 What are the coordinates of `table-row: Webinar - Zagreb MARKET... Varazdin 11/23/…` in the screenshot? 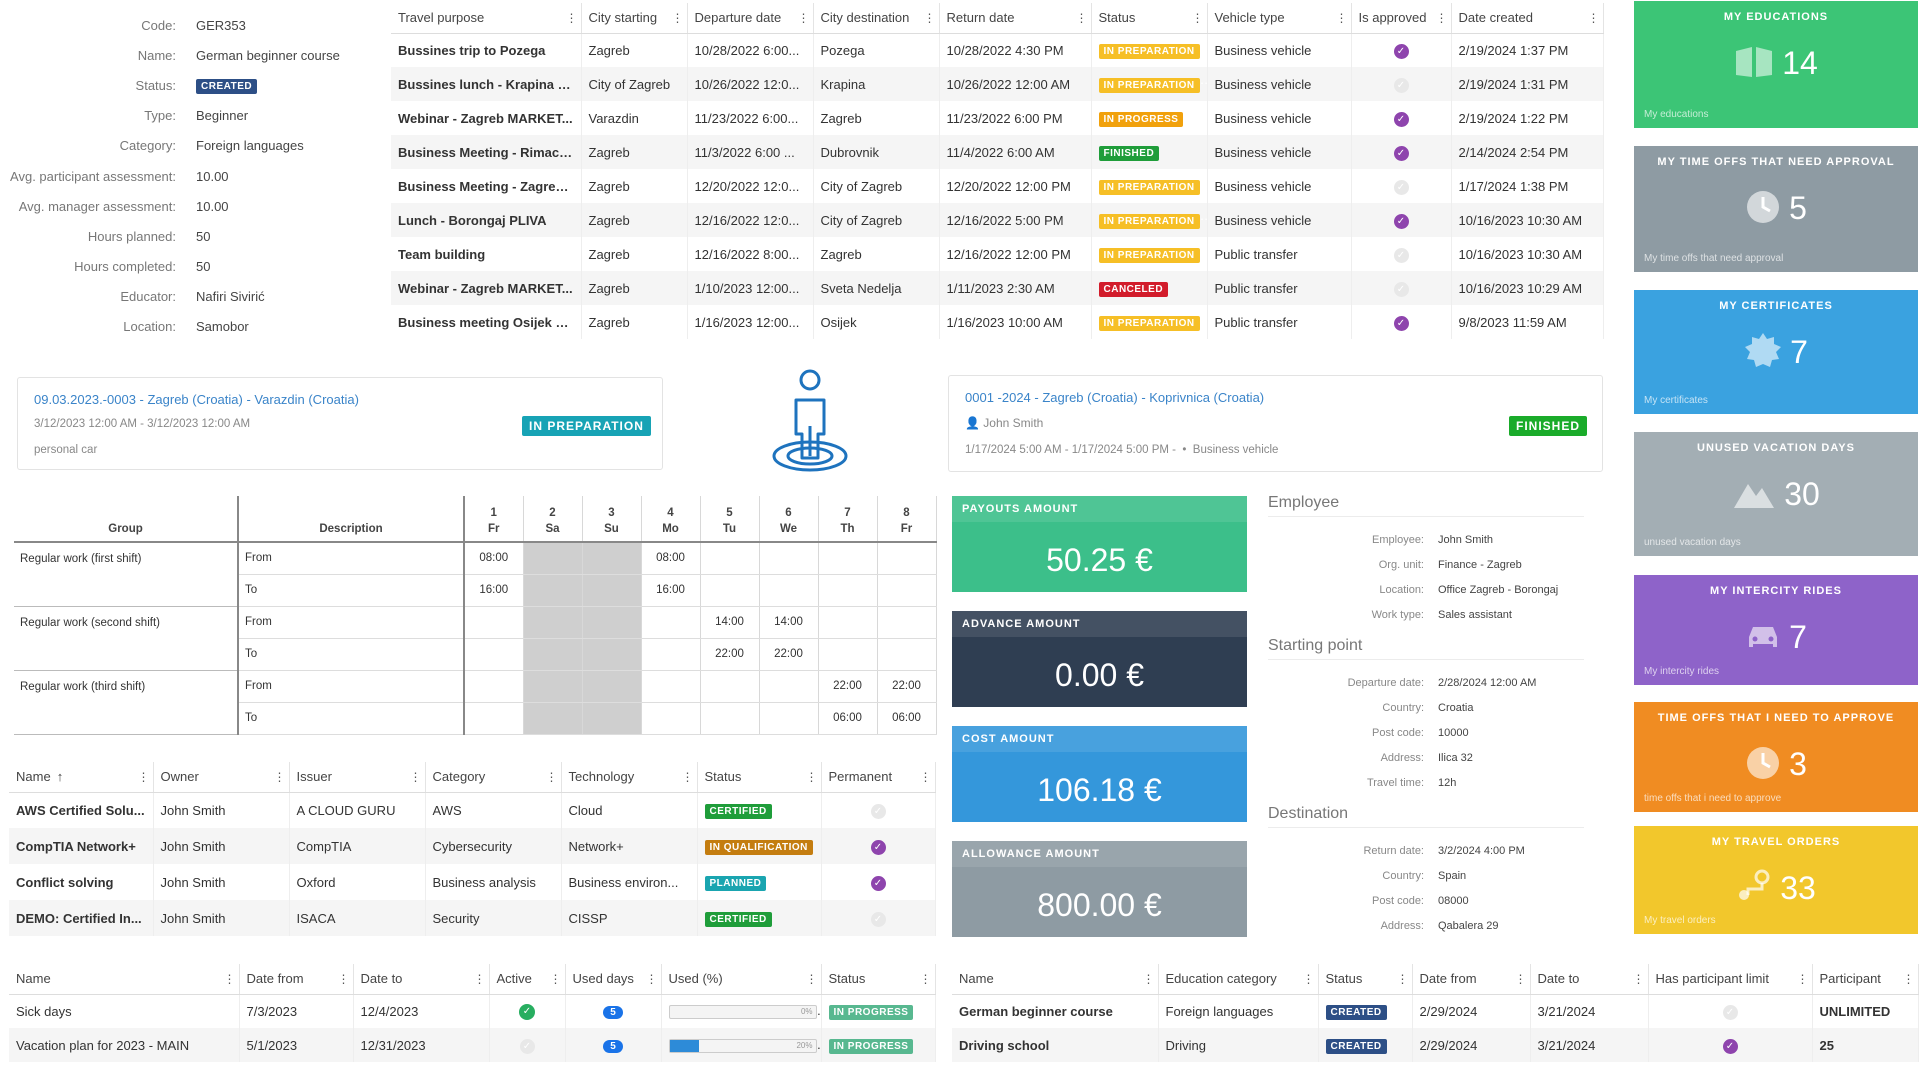 It's located at (997, 118).